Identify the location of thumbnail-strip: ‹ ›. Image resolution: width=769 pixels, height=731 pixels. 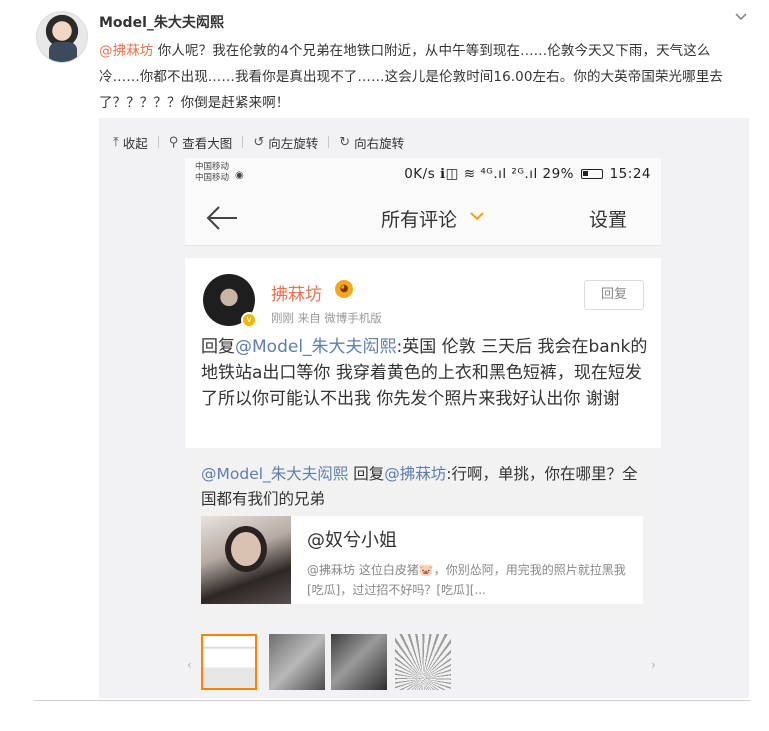
(424, 663).